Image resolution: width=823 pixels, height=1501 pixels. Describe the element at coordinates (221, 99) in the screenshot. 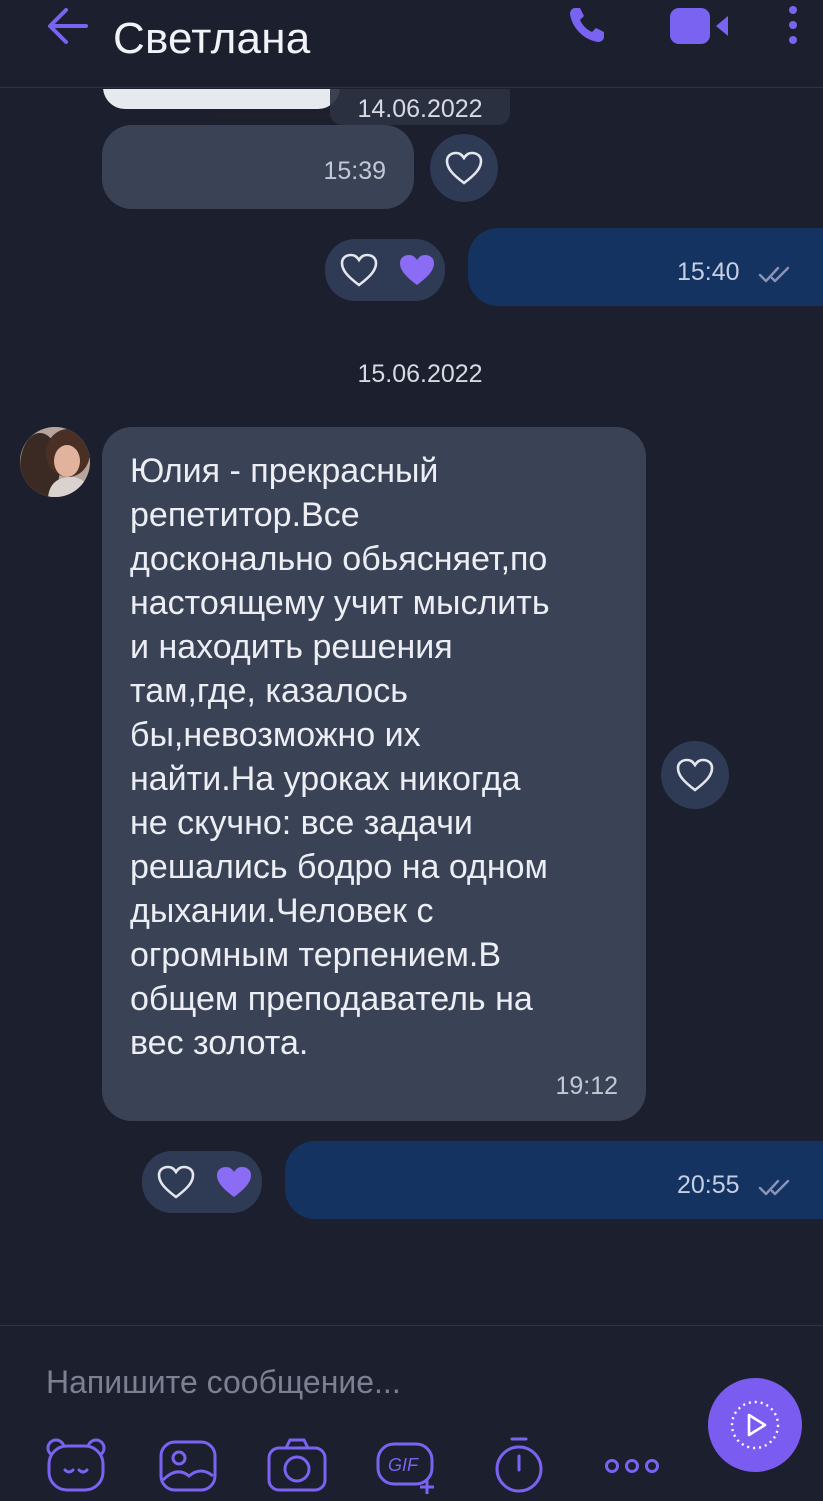

I see `image-message-stub` at that location.